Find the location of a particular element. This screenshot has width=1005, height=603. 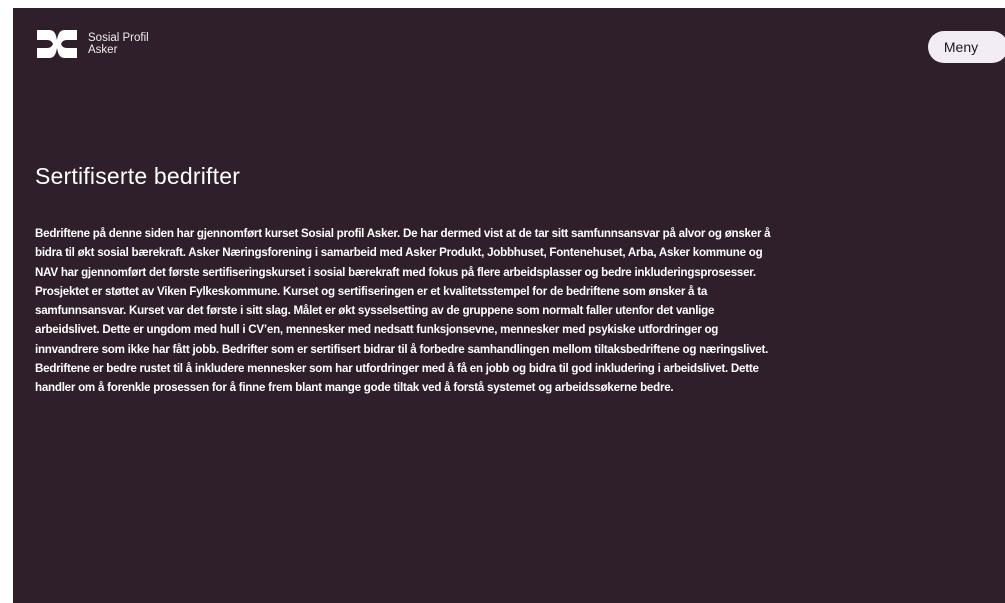

page-title: Sertifiserte bedrifter is located at coordinates (138, 176).